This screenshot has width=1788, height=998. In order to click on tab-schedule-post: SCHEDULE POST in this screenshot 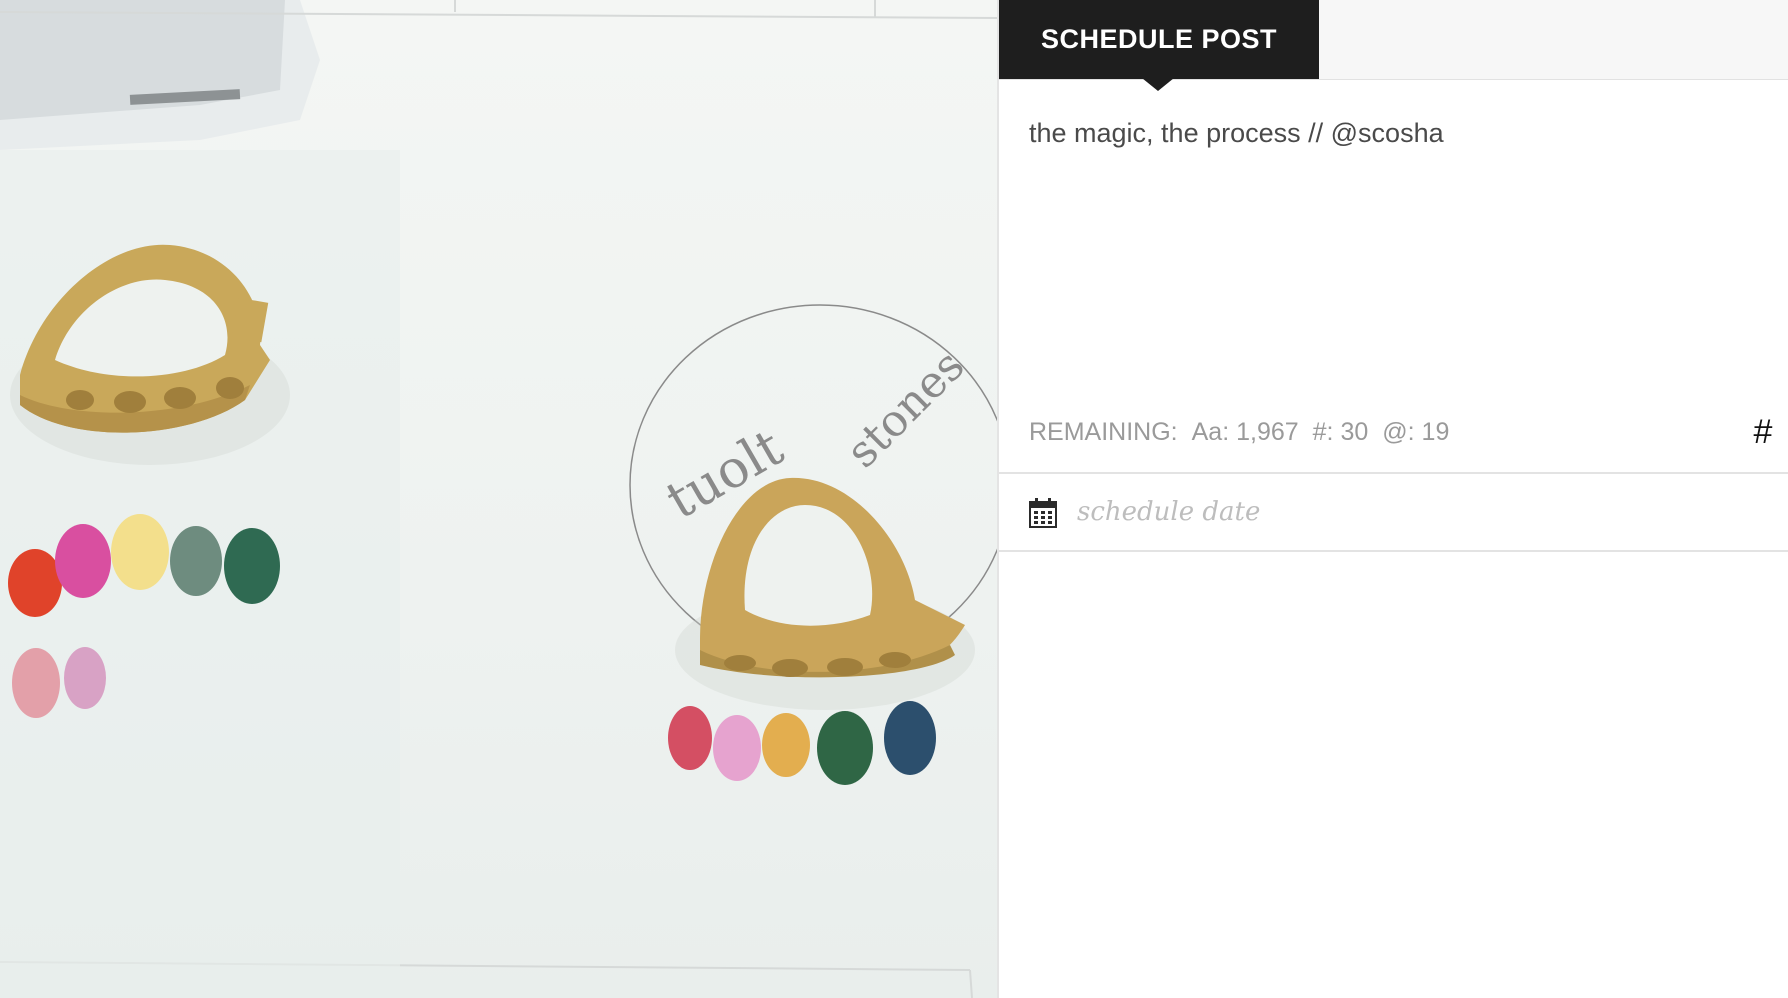, I will do `click(1159, 39)`.